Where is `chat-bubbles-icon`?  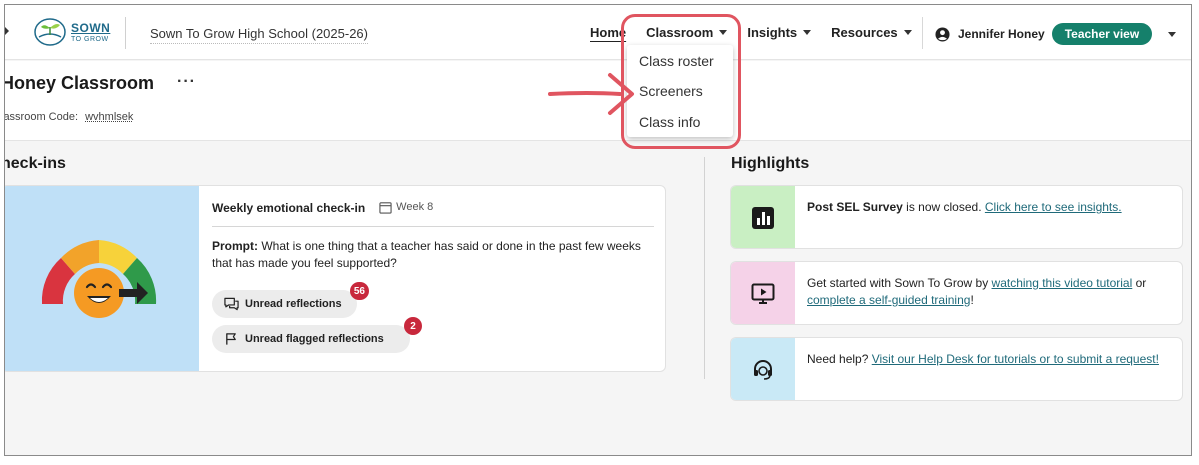 chat-bubbles-icon is located at coordinates (231, 304).